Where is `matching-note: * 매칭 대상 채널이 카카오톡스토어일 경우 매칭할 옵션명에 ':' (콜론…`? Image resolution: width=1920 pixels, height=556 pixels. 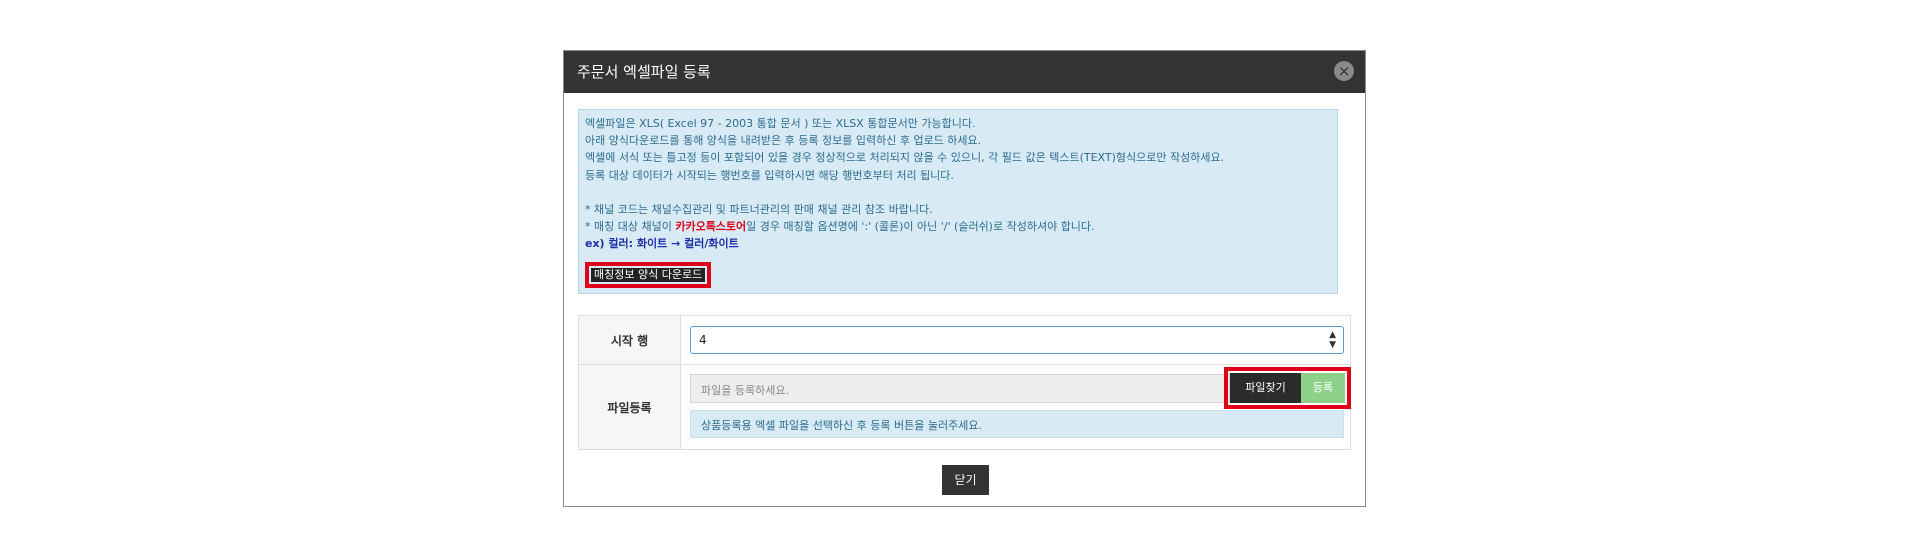
matching-note: * 매칭 대상 채널이 카카오톡스토어일 경우 매칭할 옵션명에 ':' (콜론… is located at coordinates (958, 226).